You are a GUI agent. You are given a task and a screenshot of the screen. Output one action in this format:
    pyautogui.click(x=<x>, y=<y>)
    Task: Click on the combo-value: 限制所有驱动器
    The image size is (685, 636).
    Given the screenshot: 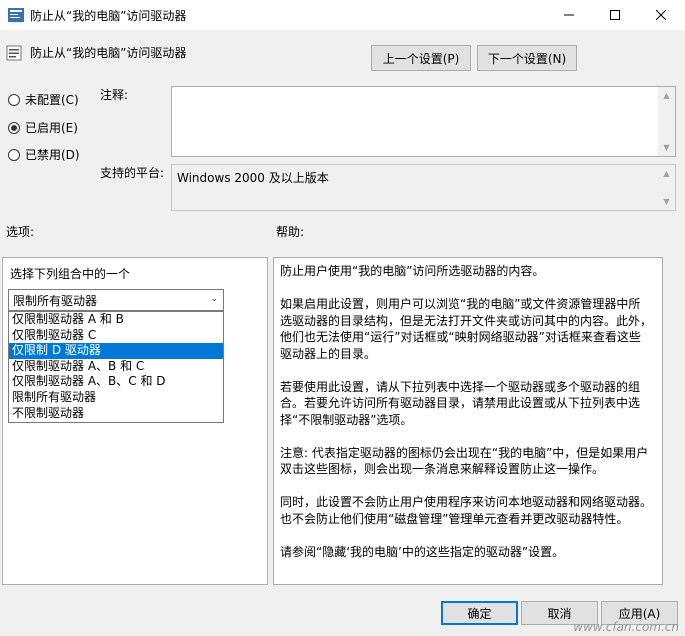 What is the action you would take?
    pyautogui.click(x=55, y=300)
    